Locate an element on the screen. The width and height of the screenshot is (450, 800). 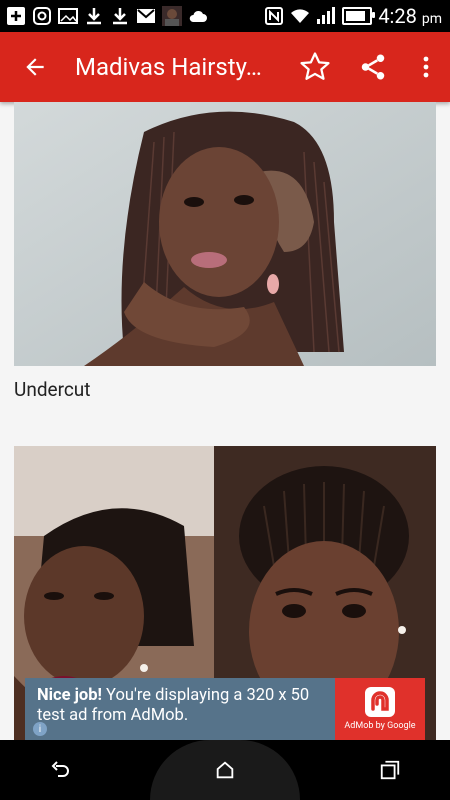
back-button is located at coordinates (35, 67).